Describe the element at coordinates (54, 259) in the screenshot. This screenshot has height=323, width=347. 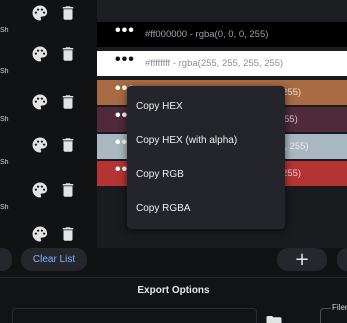
I see `clear-list-button: Clear List` at that location.